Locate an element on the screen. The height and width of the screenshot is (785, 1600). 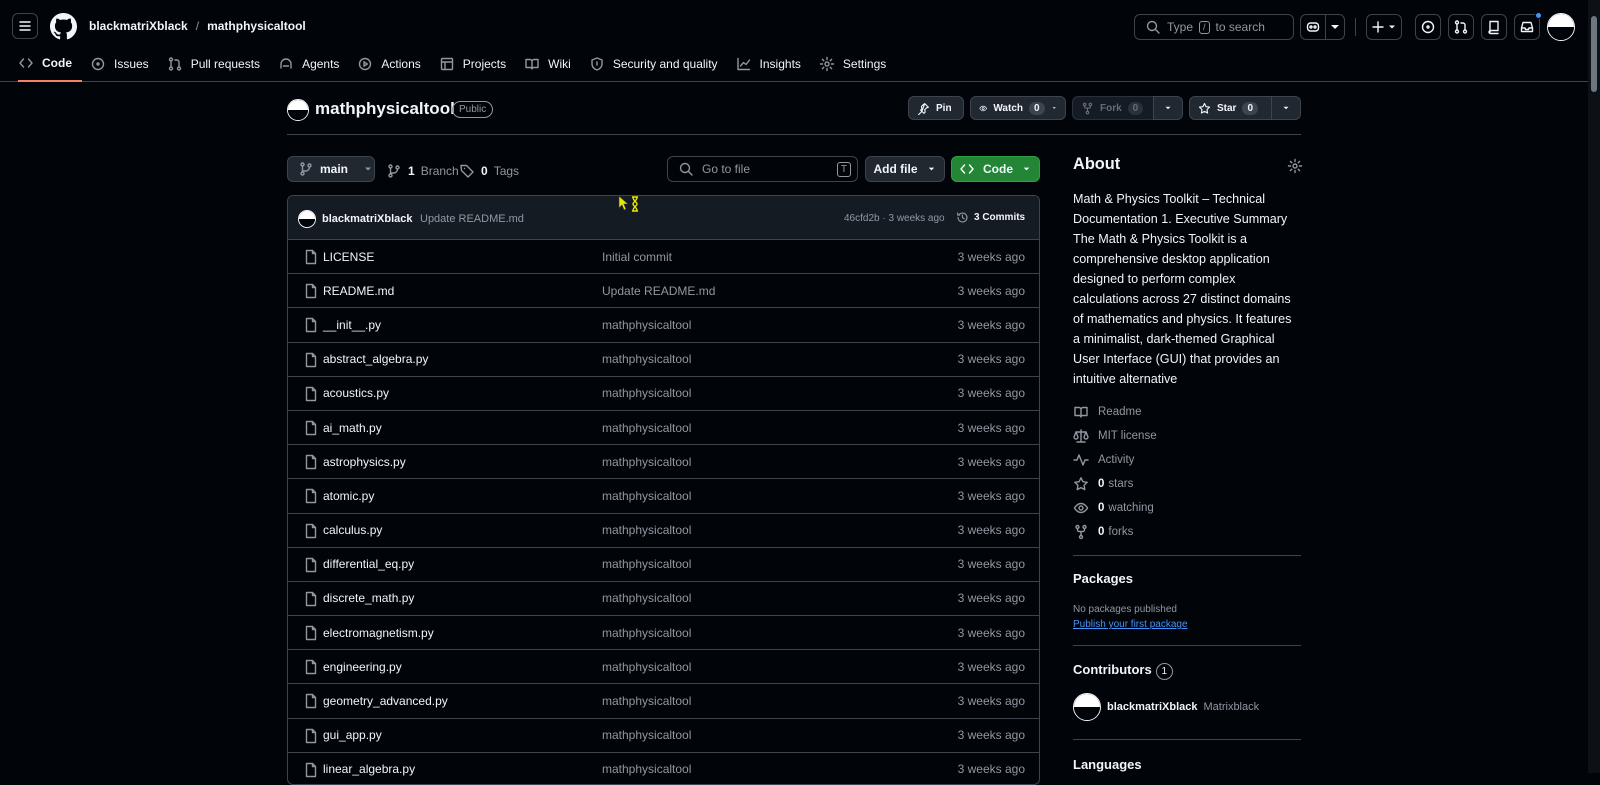
issues-button is located at coordinates (1428, 27).